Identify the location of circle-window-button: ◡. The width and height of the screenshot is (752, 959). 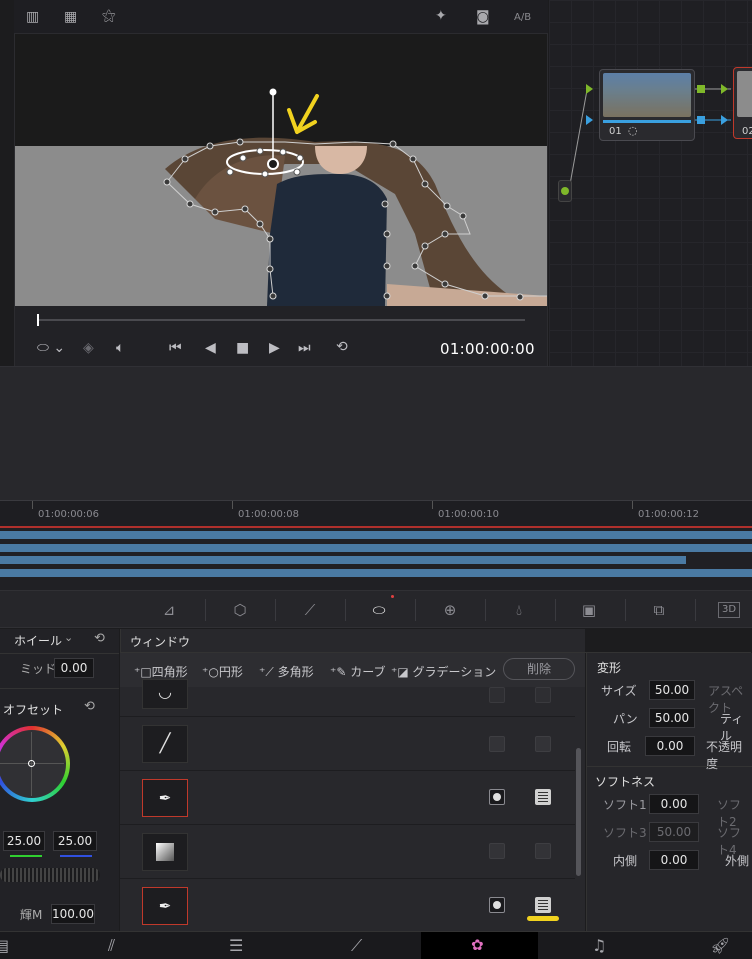
(165, 694).